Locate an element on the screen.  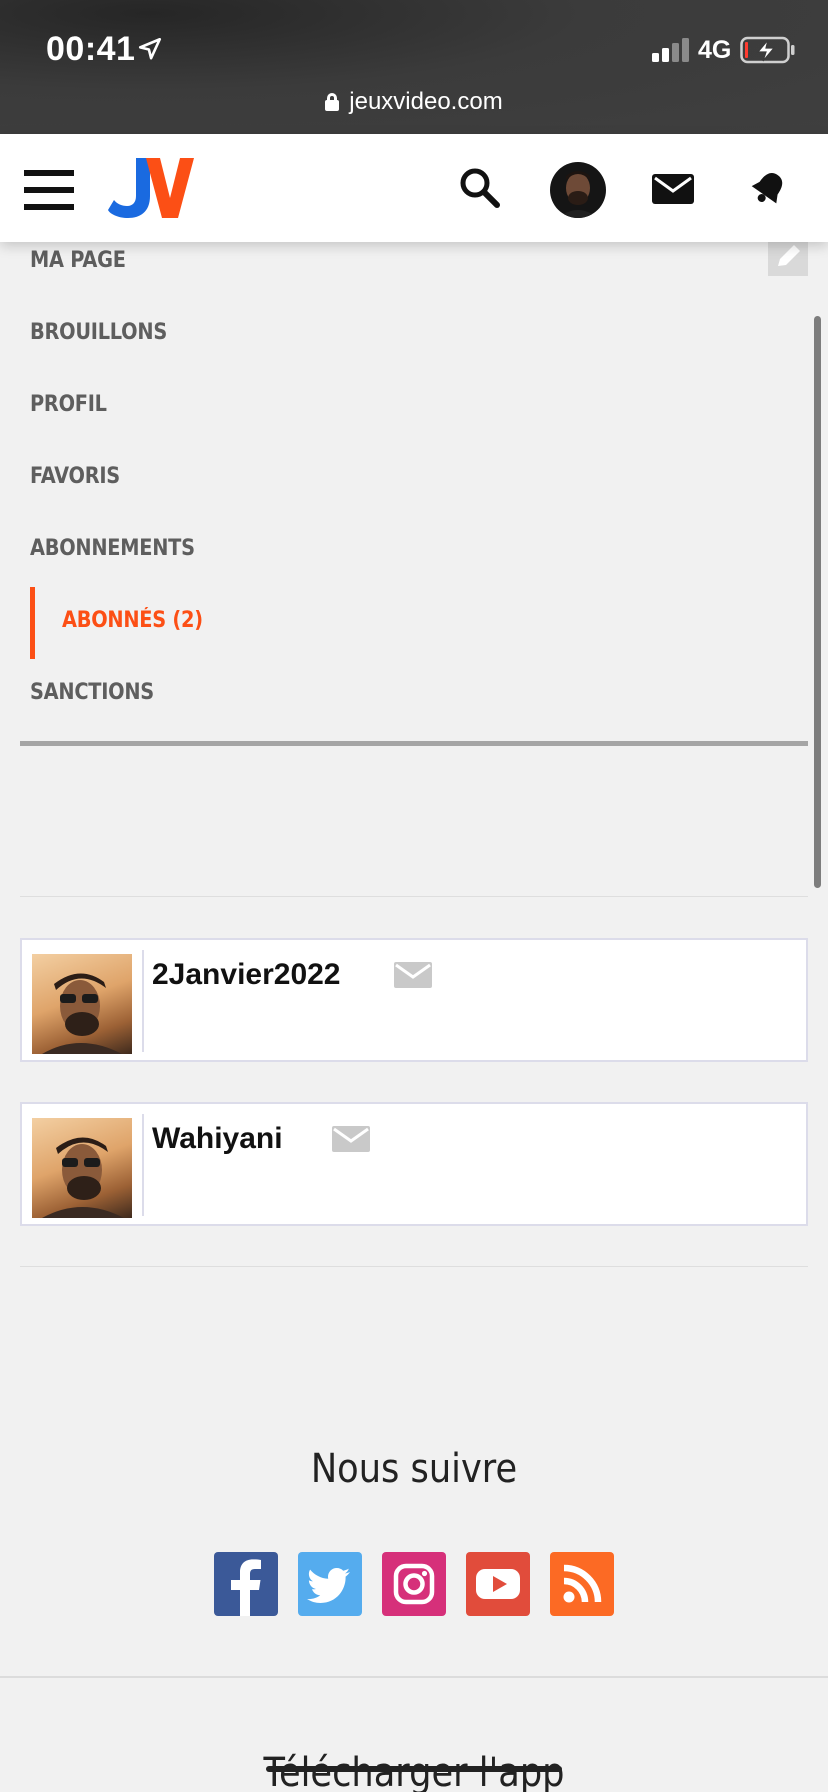
active-indicator is located at coordinates (32, 623).